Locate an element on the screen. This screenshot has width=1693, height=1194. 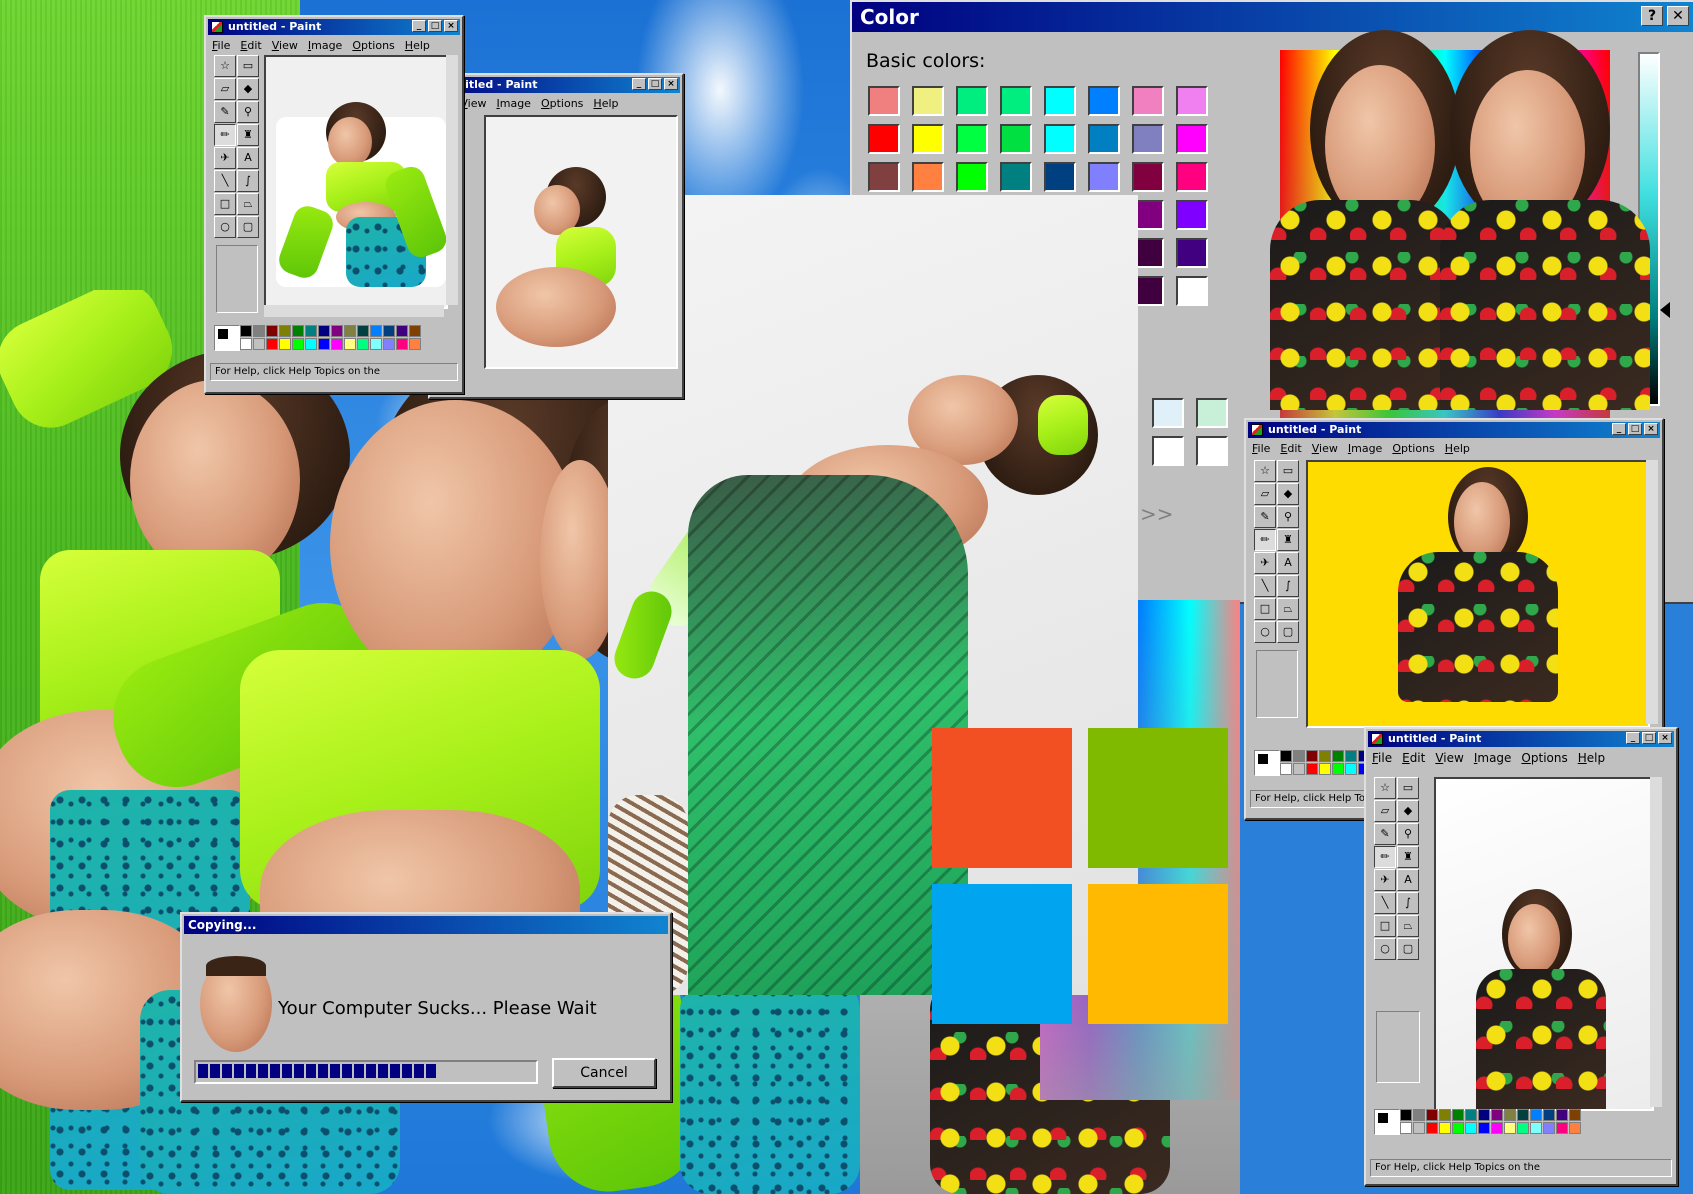
airbrush-icon: ✈ is located at coordinates (225, 158).